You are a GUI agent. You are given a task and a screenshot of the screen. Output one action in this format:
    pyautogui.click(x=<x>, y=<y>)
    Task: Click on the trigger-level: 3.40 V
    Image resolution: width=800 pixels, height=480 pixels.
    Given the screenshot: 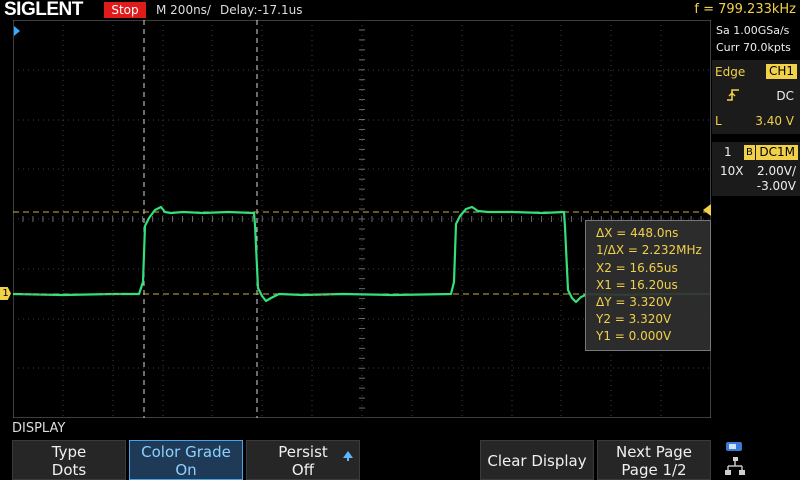 What is the action you would take?
    pyautogui.click(x=774, y=121)
    